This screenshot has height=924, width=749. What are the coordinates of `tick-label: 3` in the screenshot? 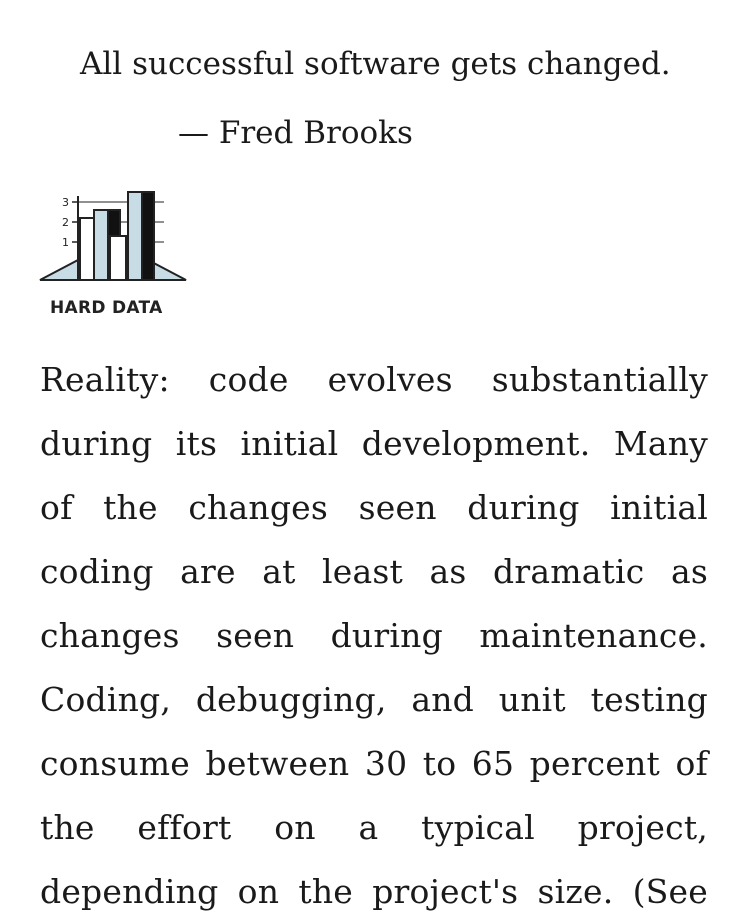 It's located at (65, 202).